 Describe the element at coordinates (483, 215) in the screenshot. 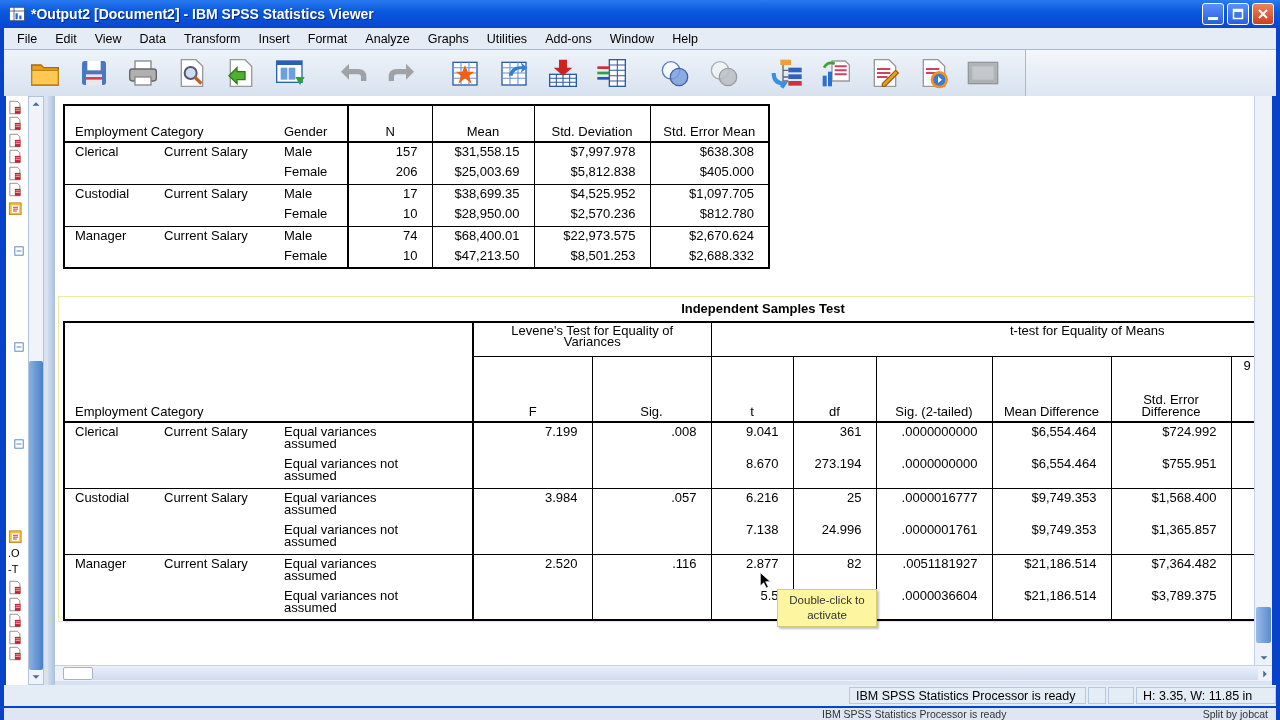

I see `table-cell: $28,950.00` at that location.